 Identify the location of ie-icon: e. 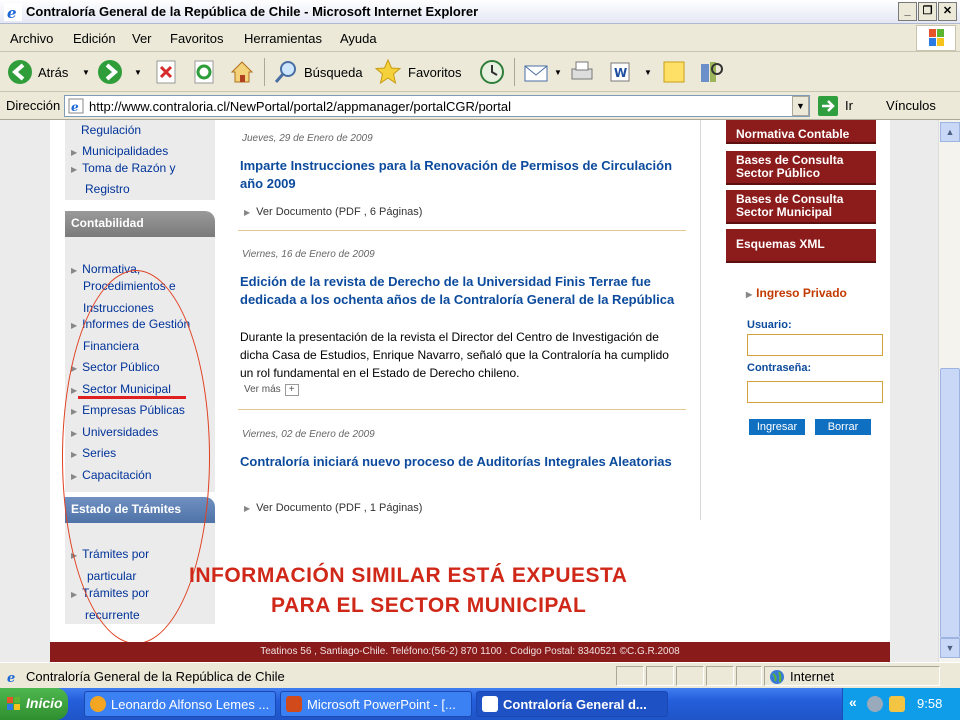
(13, 12).